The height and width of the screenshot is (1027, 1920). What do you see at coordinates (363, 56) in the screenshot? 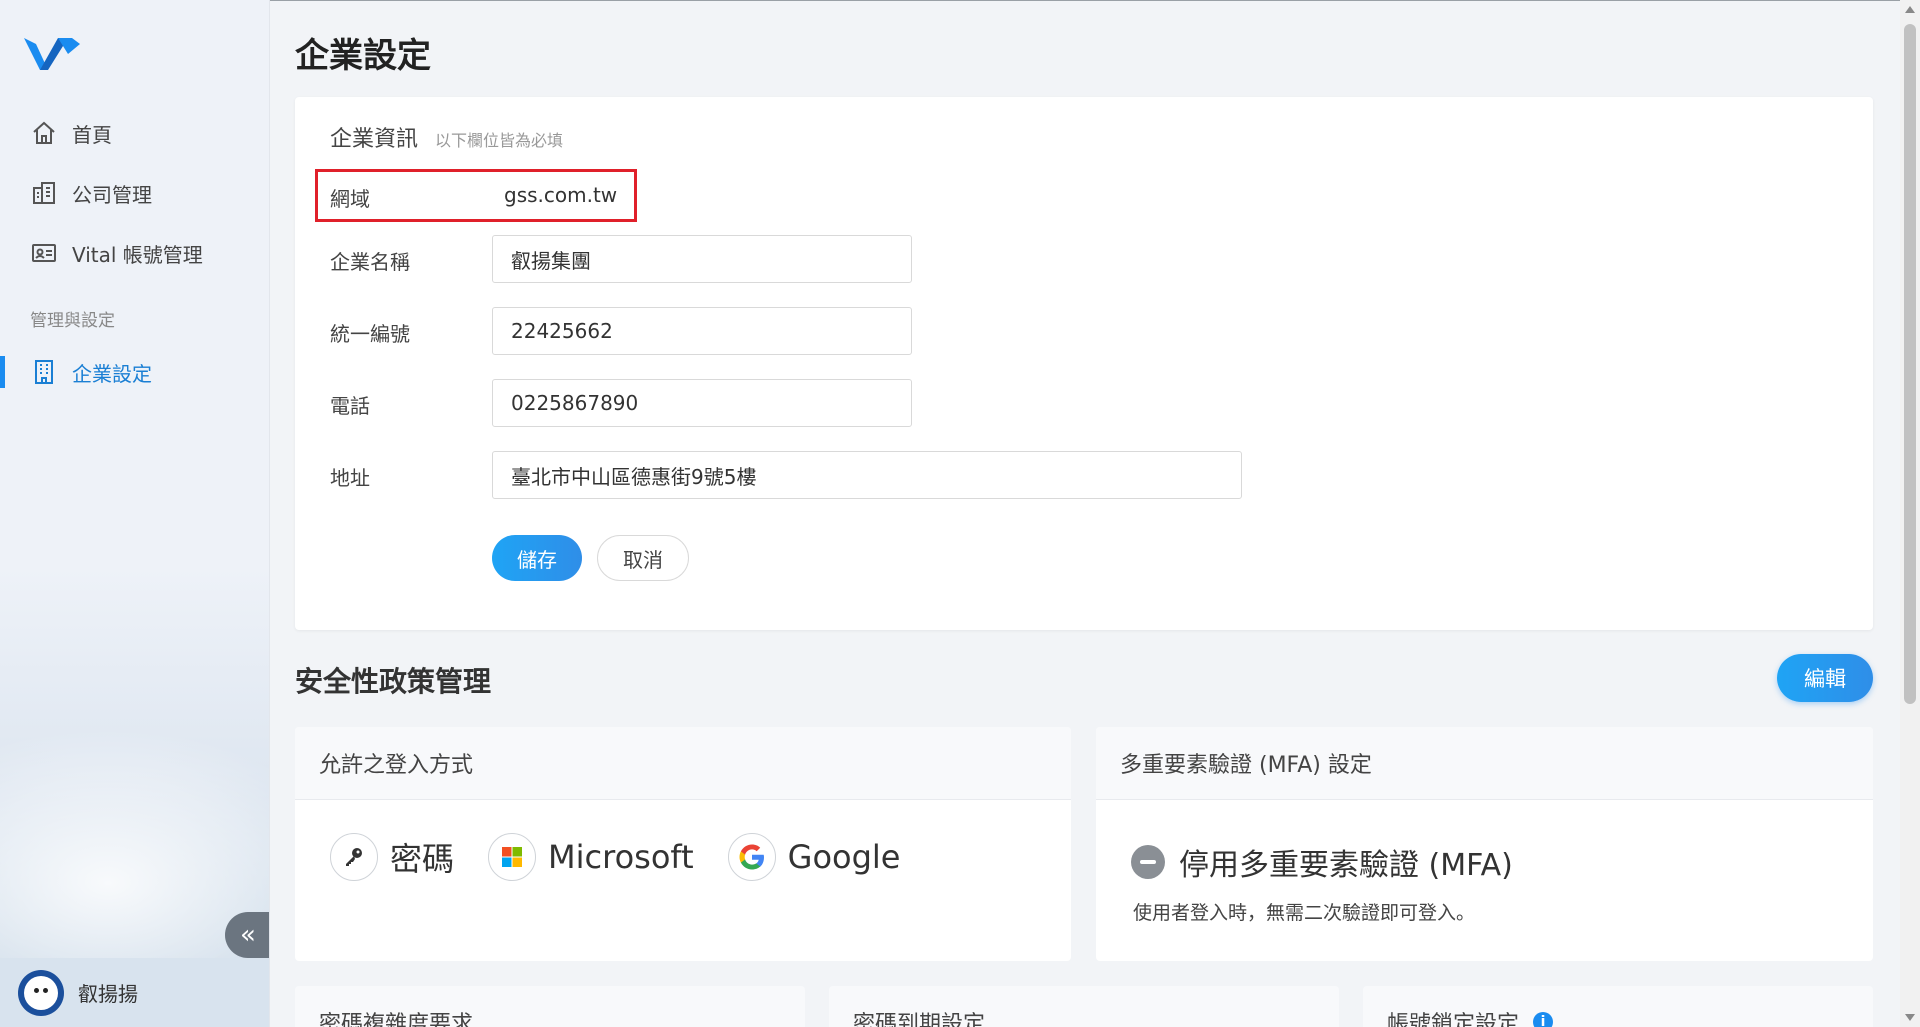
I see `page-title: 企業設定` at bounding box center [363, 56].